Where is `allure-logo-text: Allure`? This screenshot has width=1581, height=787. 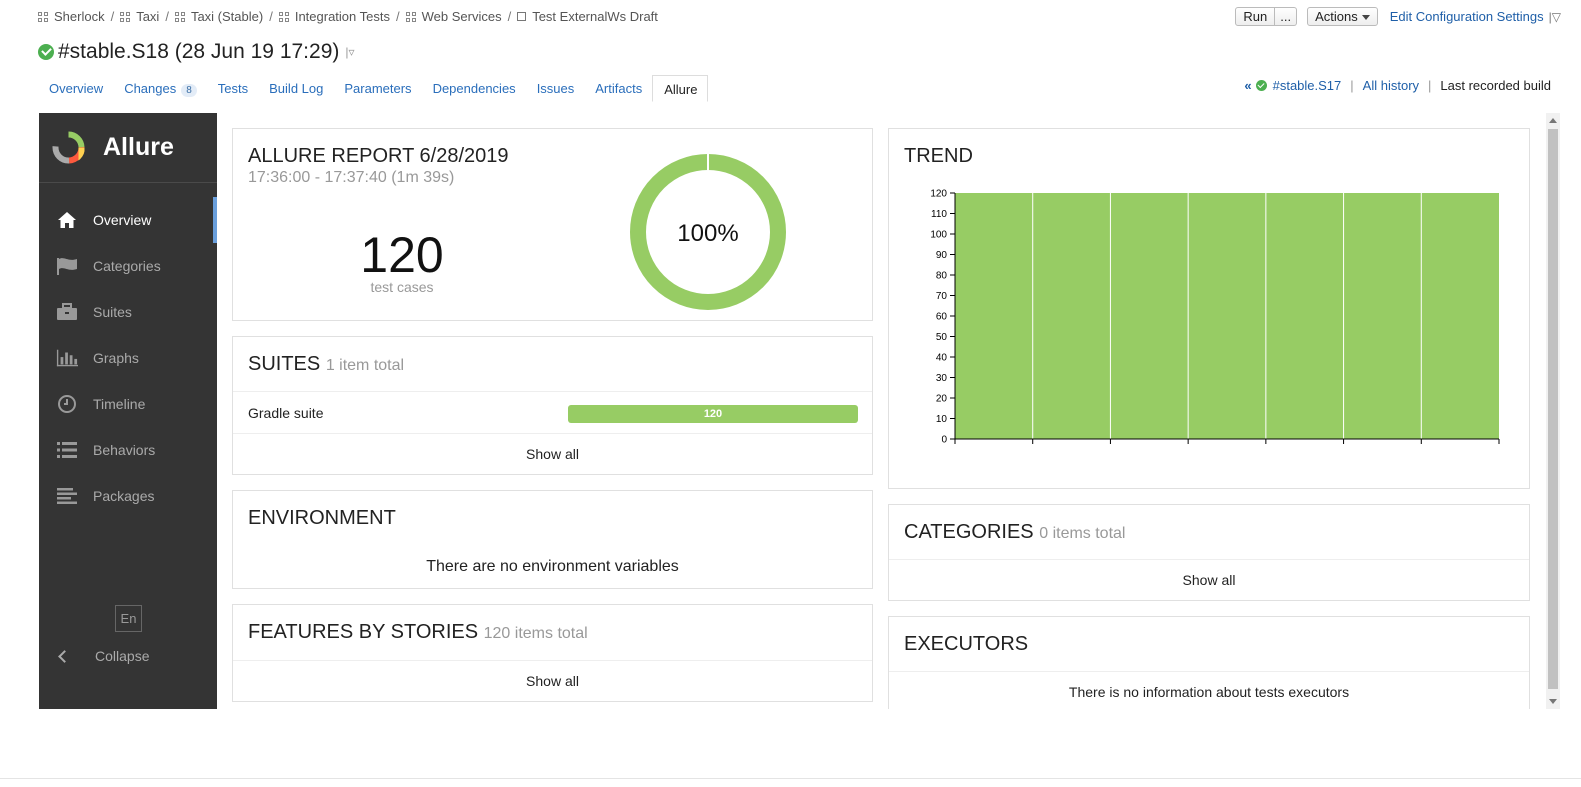 allure-logo-text: Allure is located at coordinates (138, 147).